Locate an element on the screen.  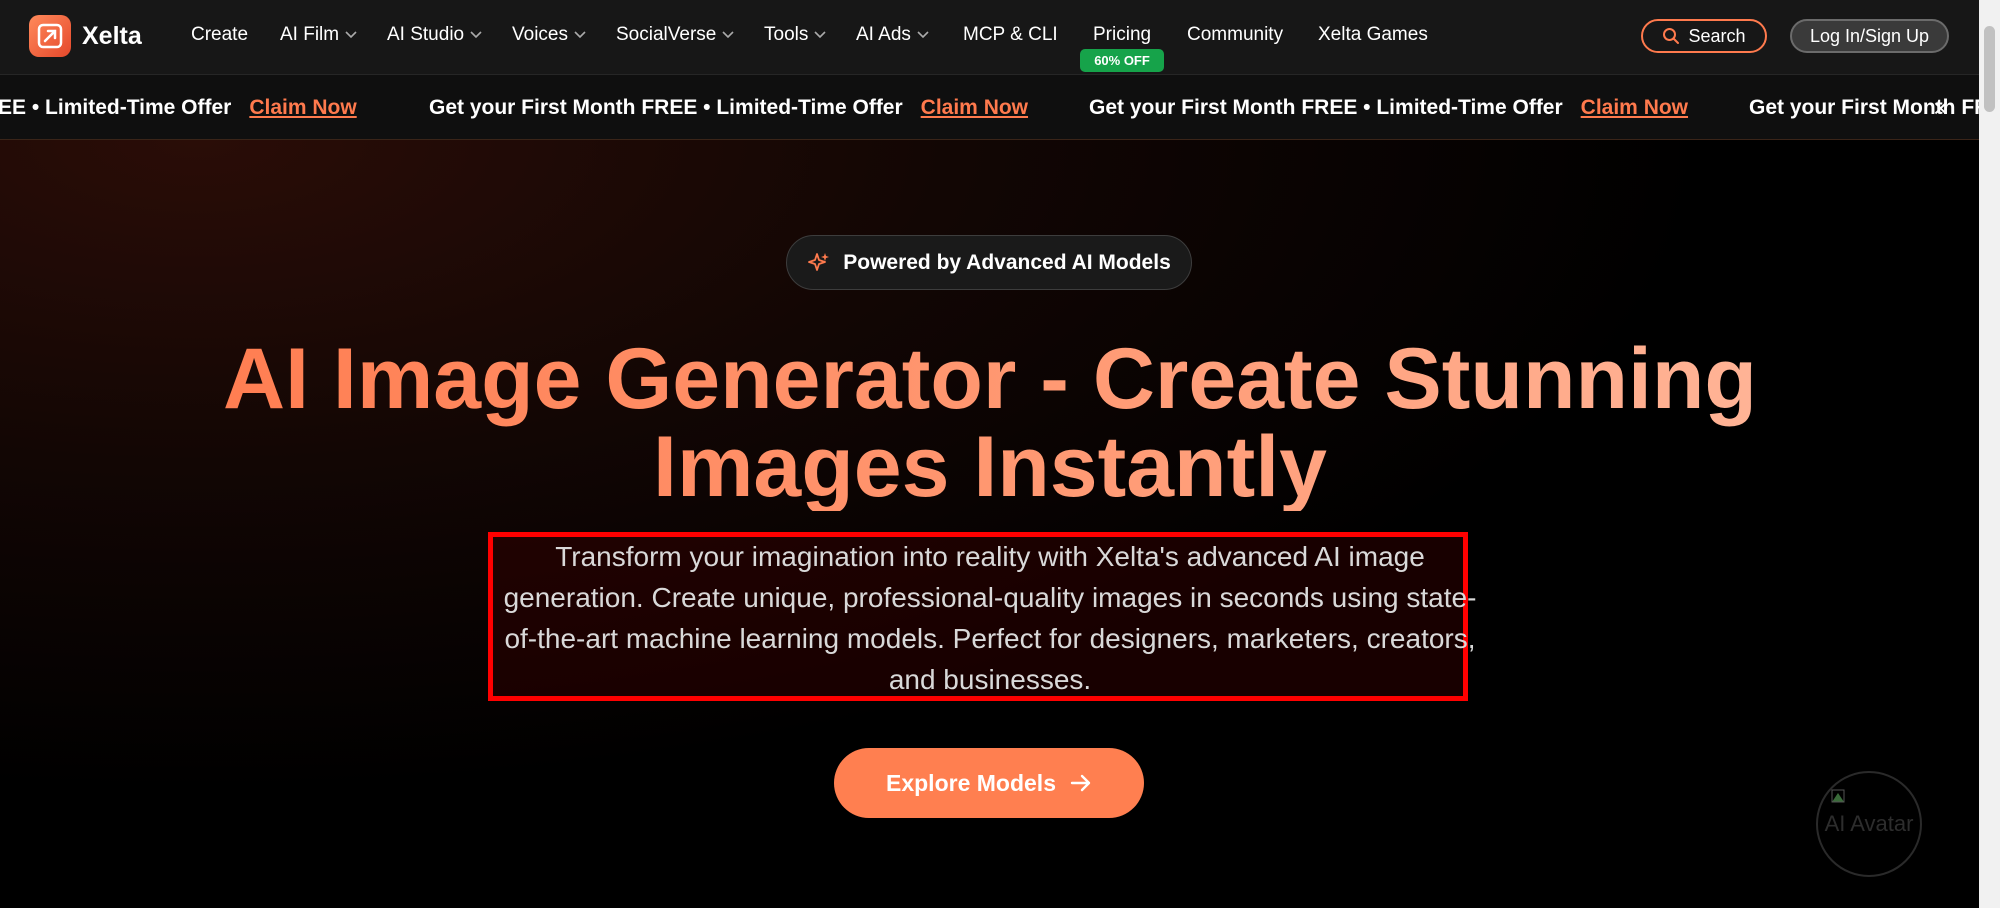
promo-segment: EE • Limited-Time Offer Claim Now is located at coordinates (178, 108).